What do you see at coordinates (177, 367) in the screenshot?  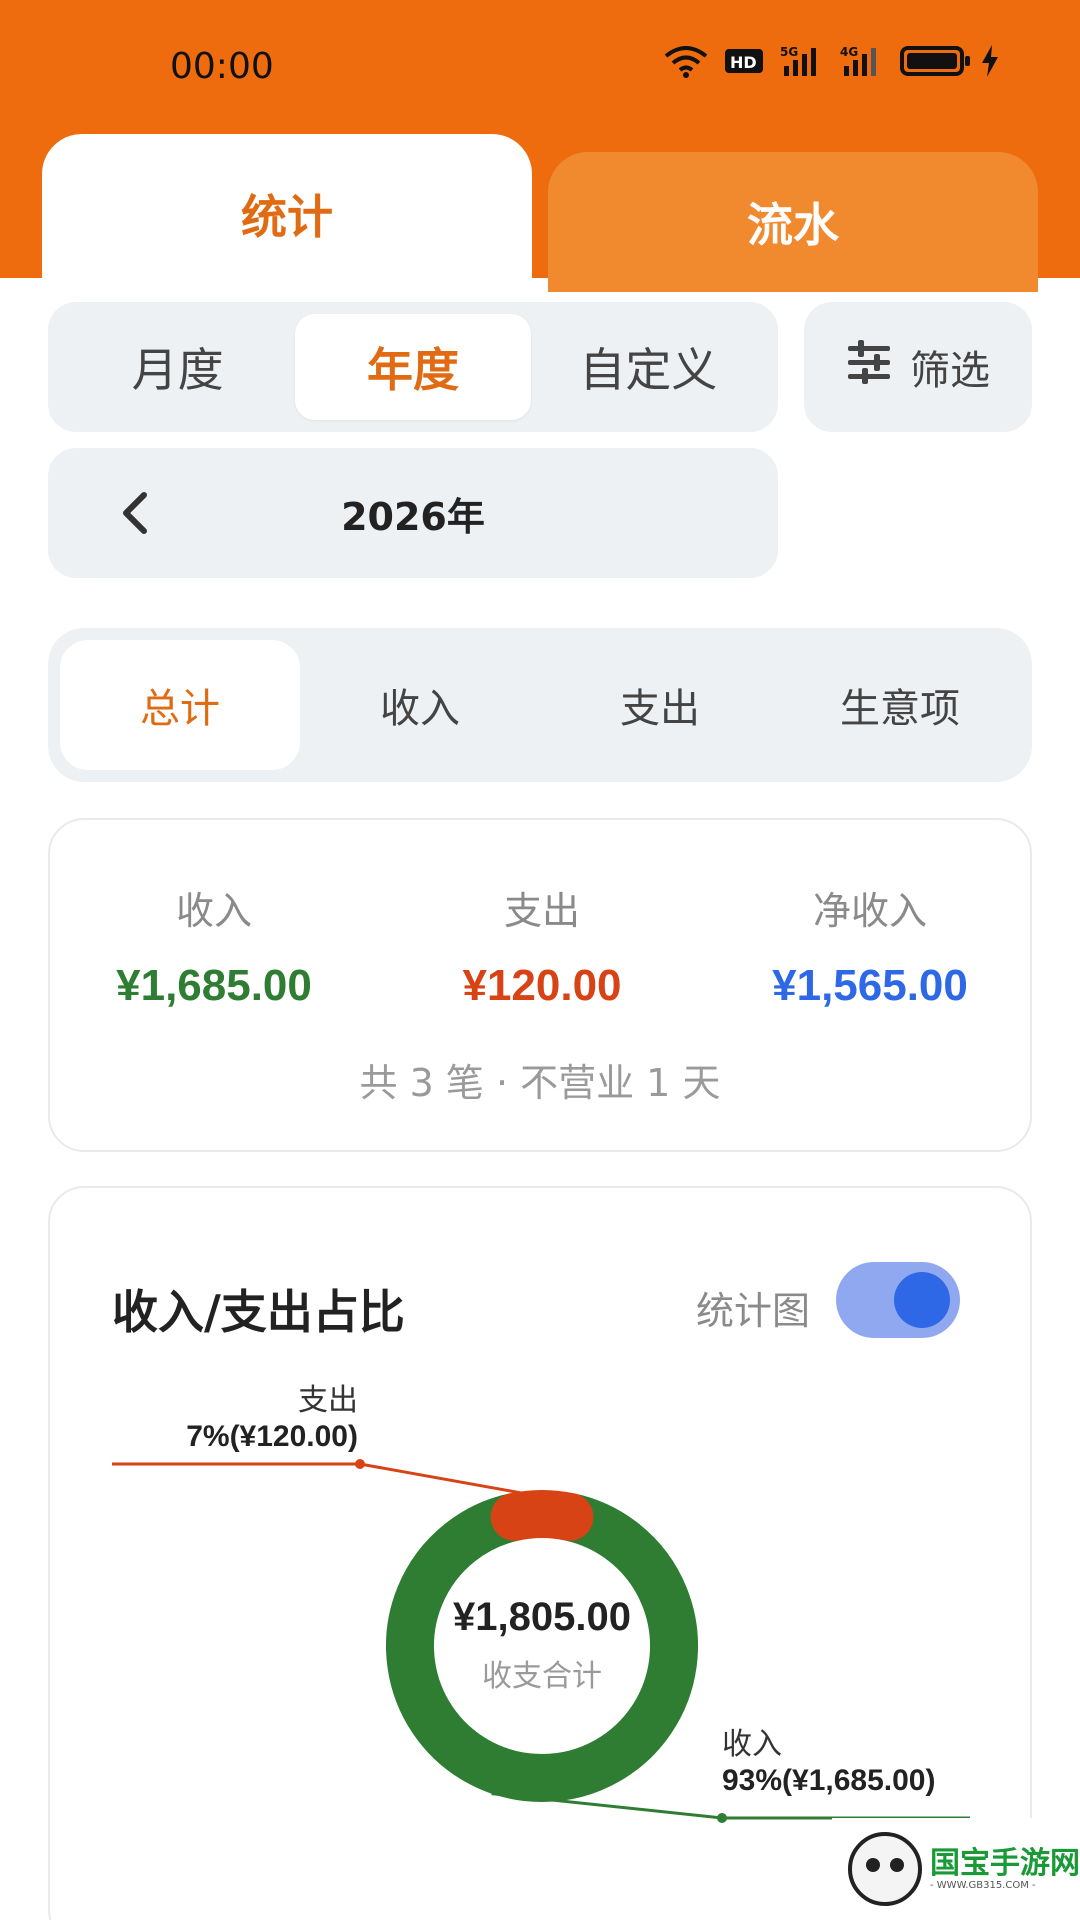 I see `period-monthly: 月度` at bounding box center [177, 367].